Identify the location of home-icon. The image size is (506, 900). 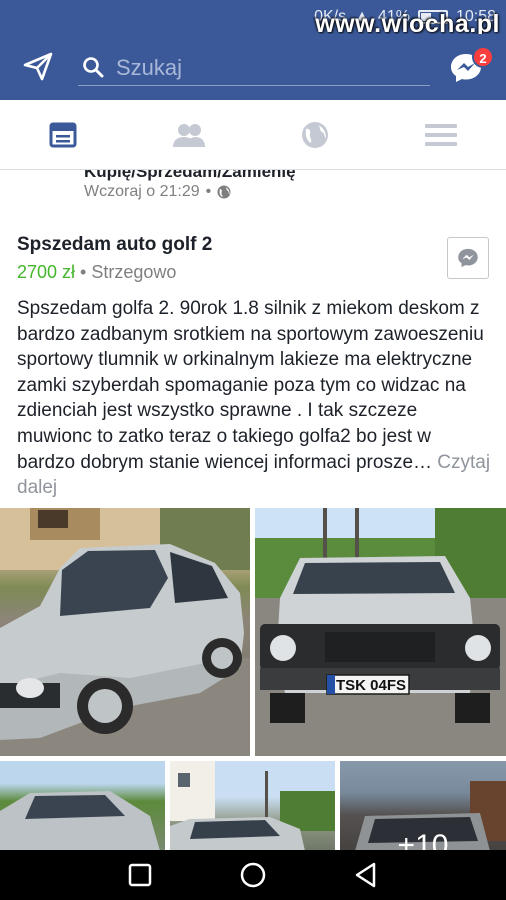
(253, 875).